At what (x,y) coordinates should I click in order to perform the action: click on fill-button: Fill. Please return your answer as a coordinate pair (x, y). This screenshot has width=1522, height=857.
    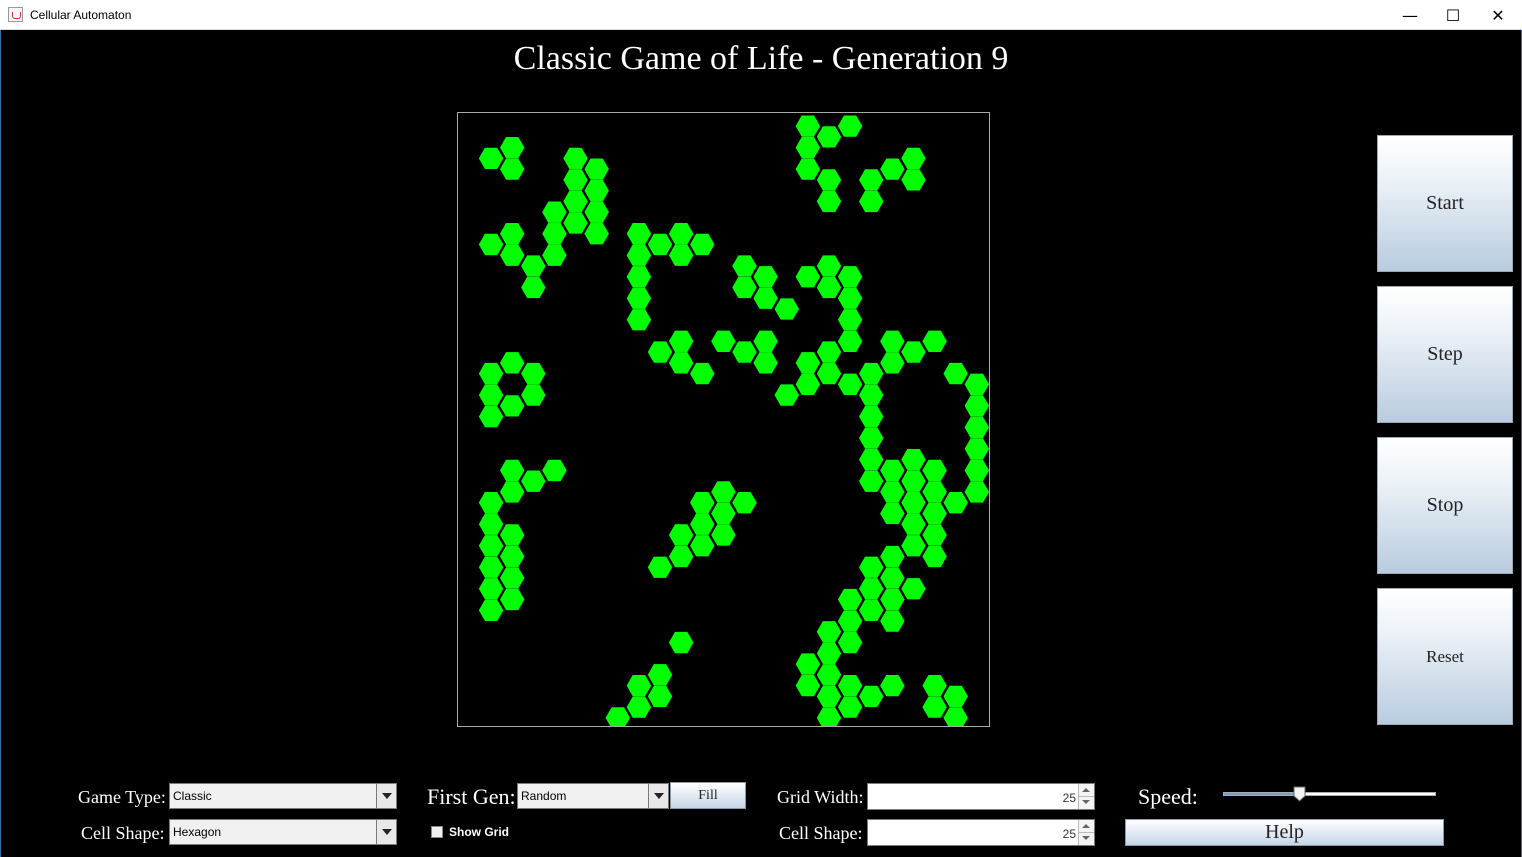
    Looking at the image, I should click on (708, 795).